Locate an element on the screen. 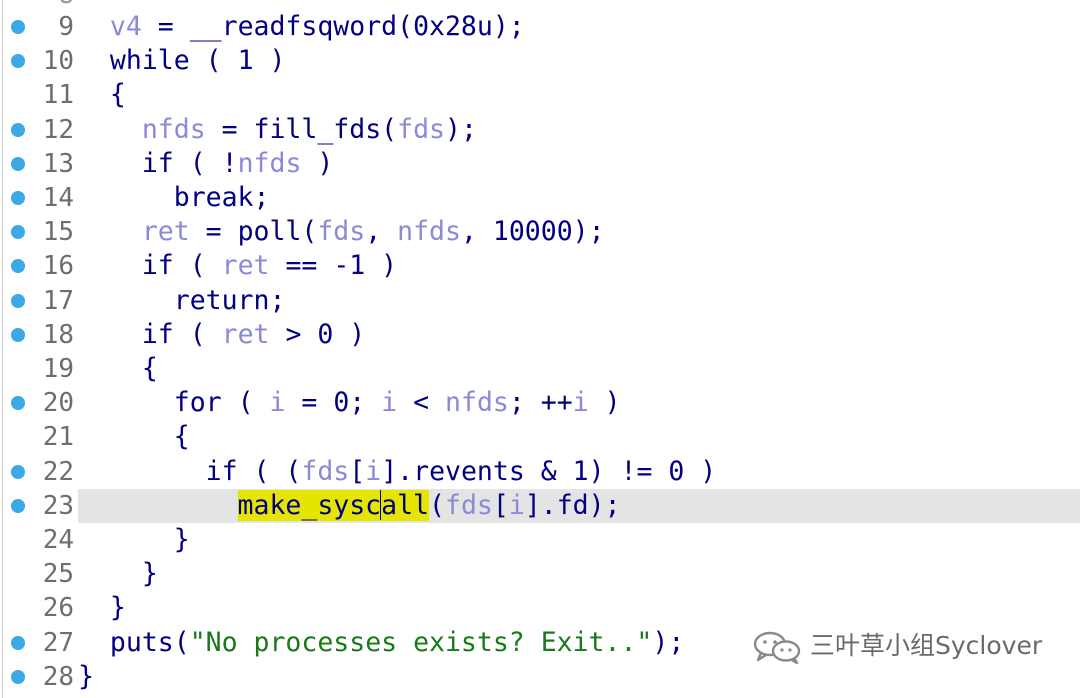 Image resolution: width=1080 pixels, height=698 pixels. line-gutter: 20 is located at coordinates (39, 403).